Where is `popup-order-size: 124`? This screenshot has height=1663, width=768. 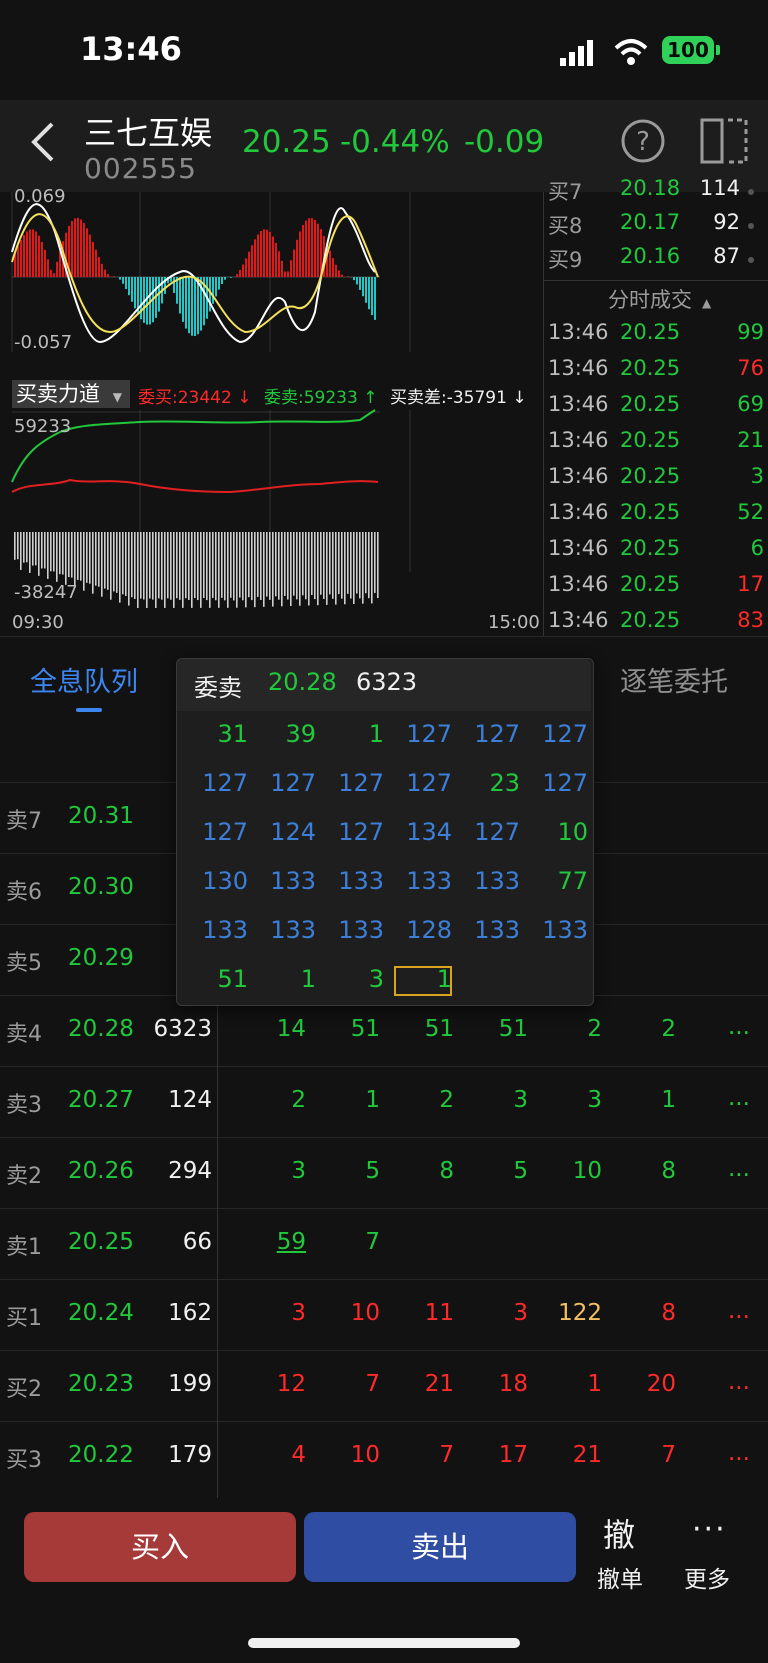 popup-order-size: 124 is located at coordinates (286, 832).